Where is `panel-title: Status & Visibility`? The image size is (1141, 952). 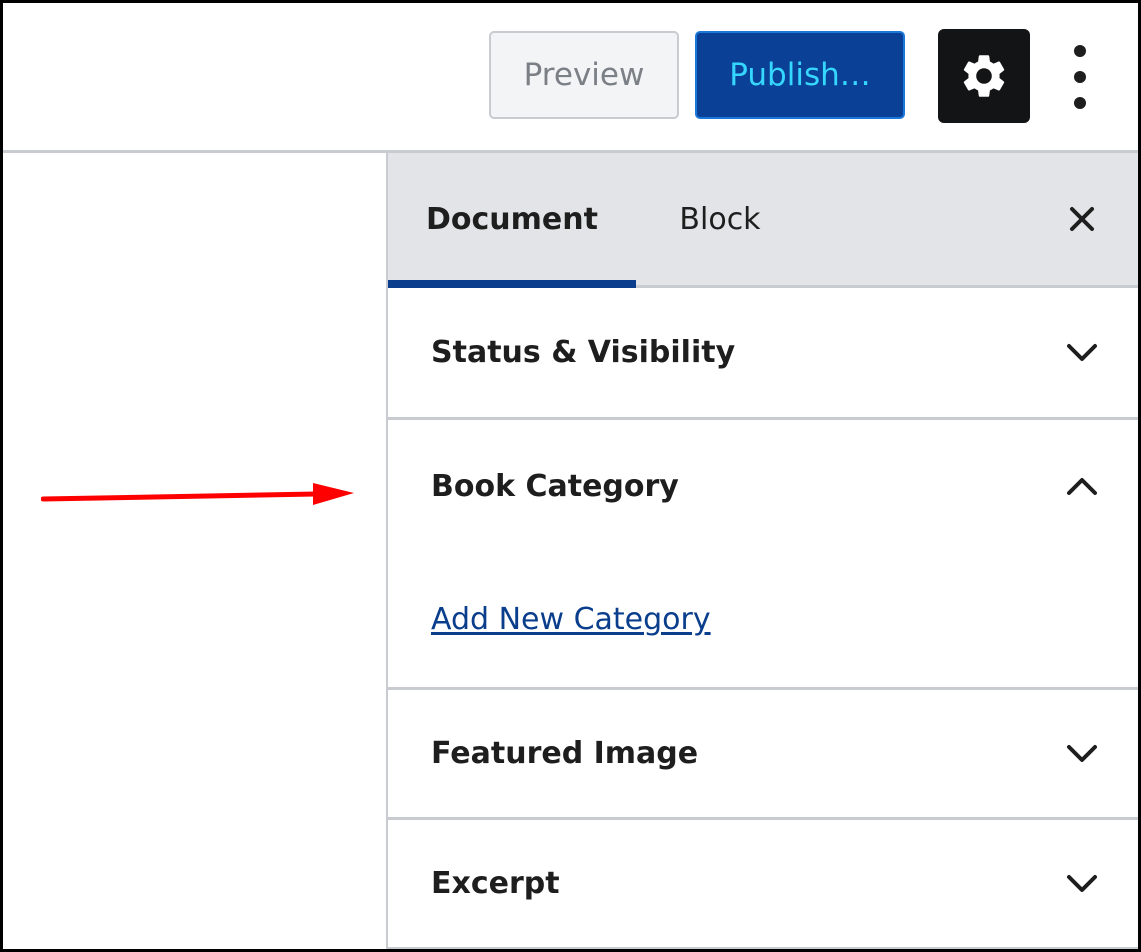
panel-title: Status & Visibility is located at coordinates (583, 352).